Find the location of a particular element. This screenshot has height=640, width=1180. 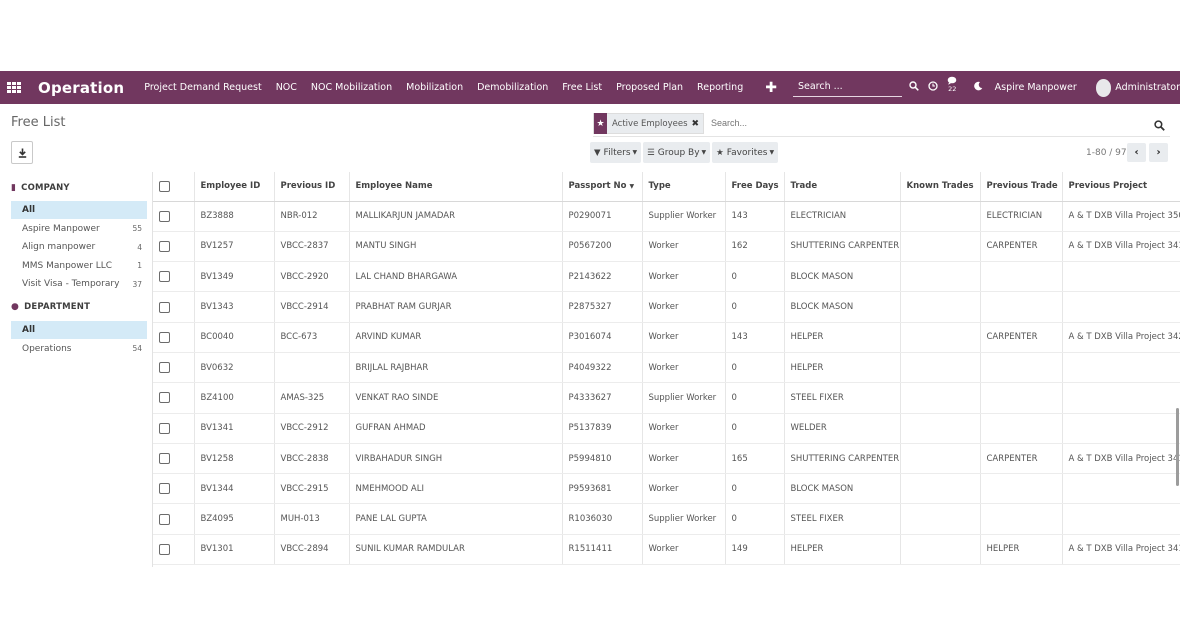

download-button is located at coordinates (22, 152).